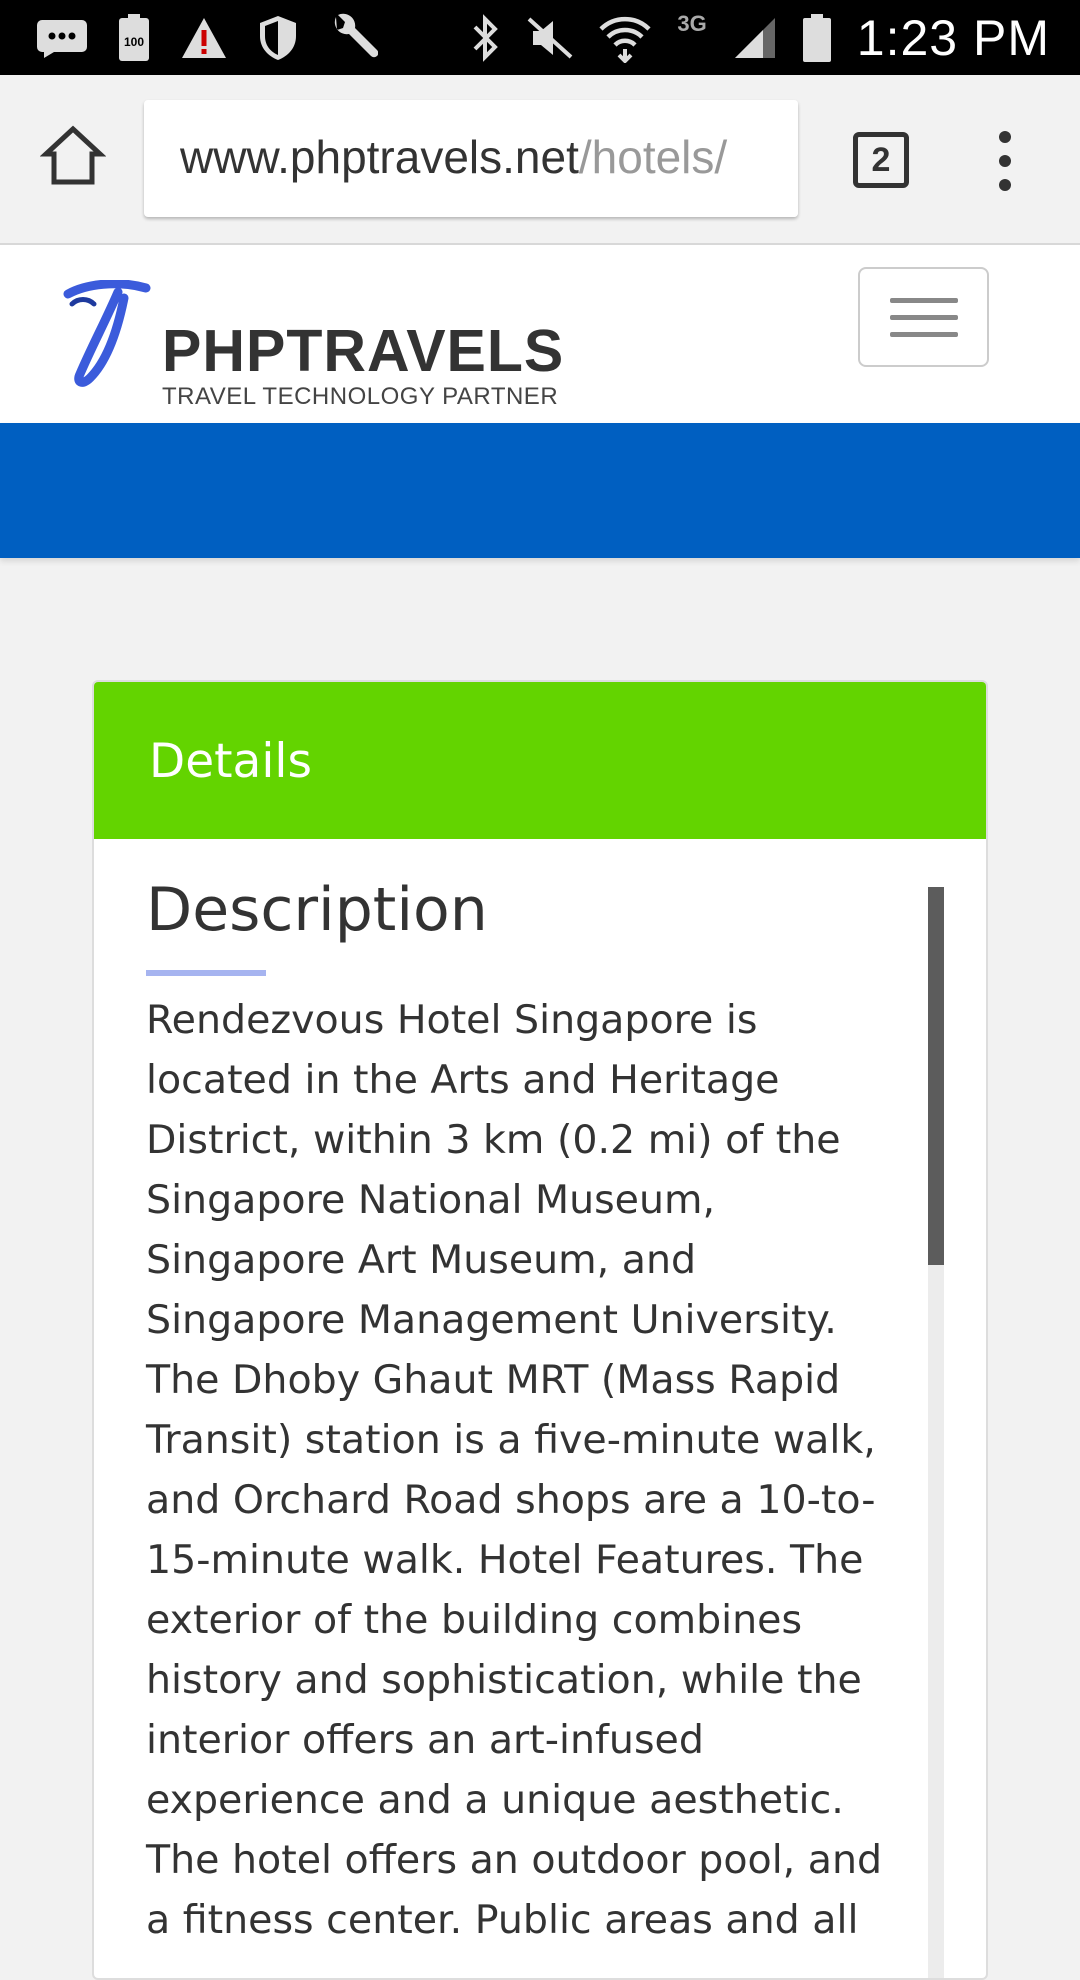 The image size is (1080, 1980). Describe the element at coordinates (540, 760) in the screenshot. I see `details-card-header: Details` at that location.